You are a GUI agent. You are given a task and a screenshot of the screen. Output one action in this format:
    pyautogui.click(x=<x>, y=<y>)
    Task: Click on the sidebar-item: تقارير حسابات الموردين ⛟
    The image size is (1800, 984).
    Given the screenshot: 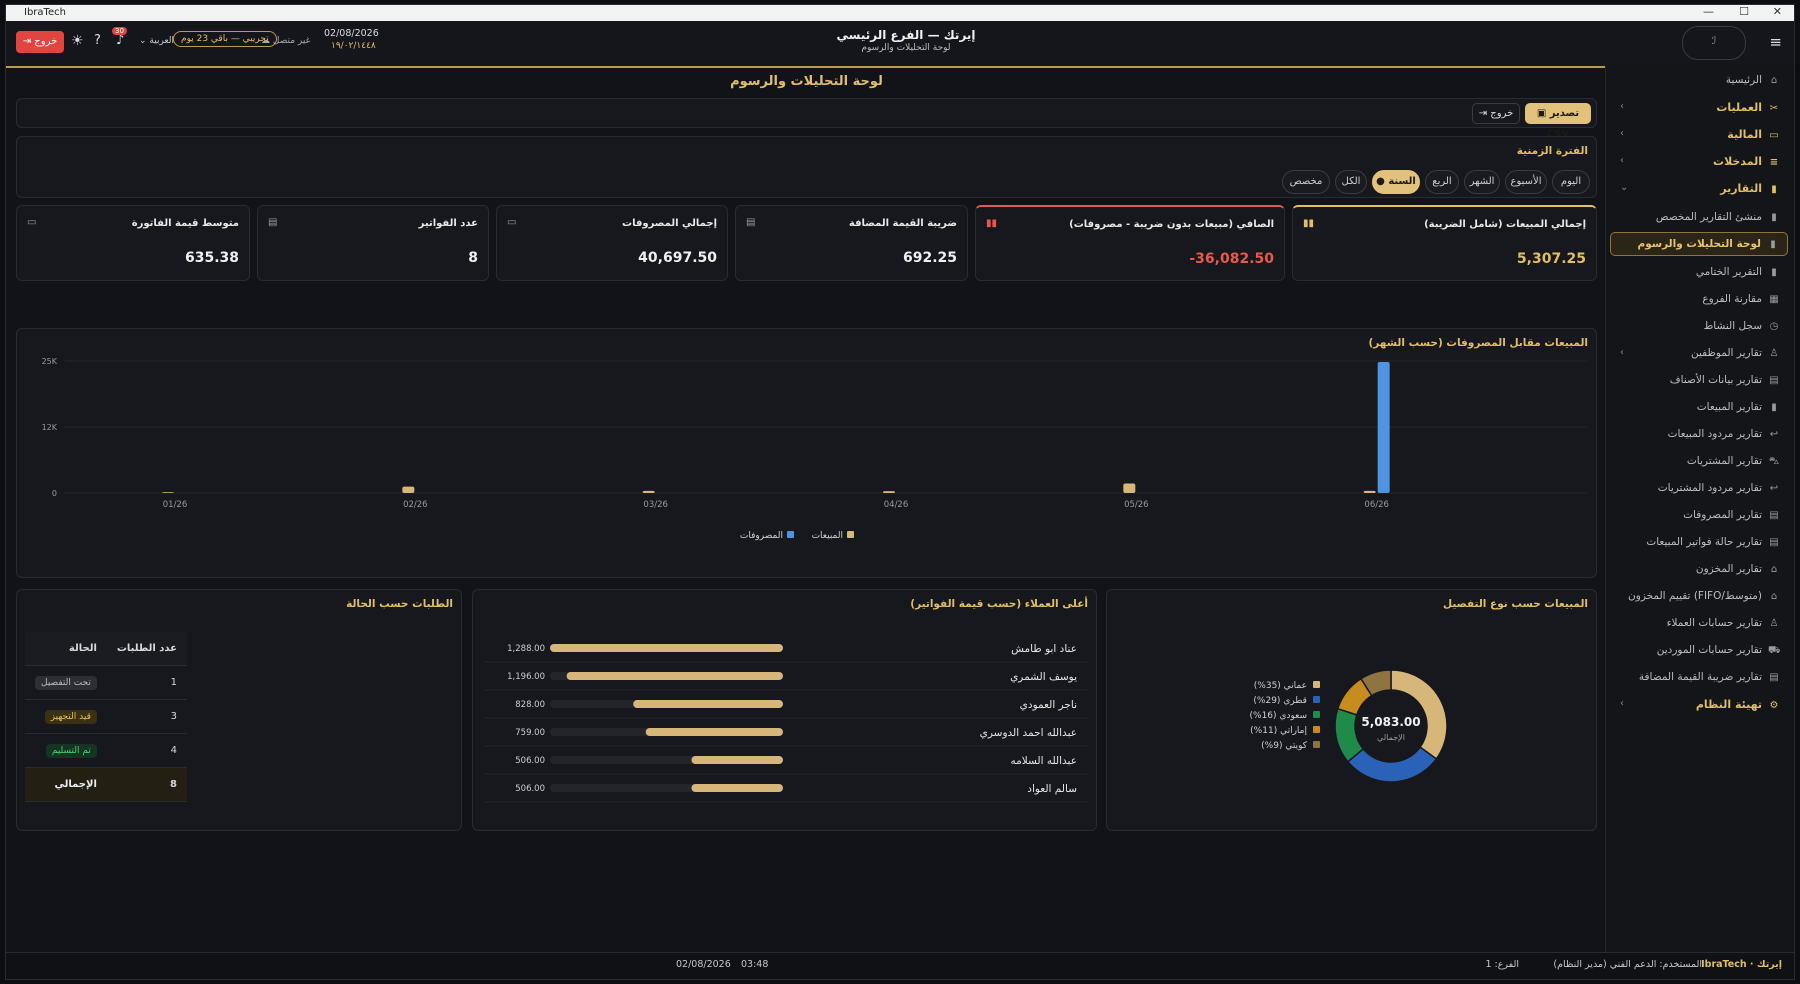 What is the action you would take?
    pyautogui.click(x=1718, y=651)
    